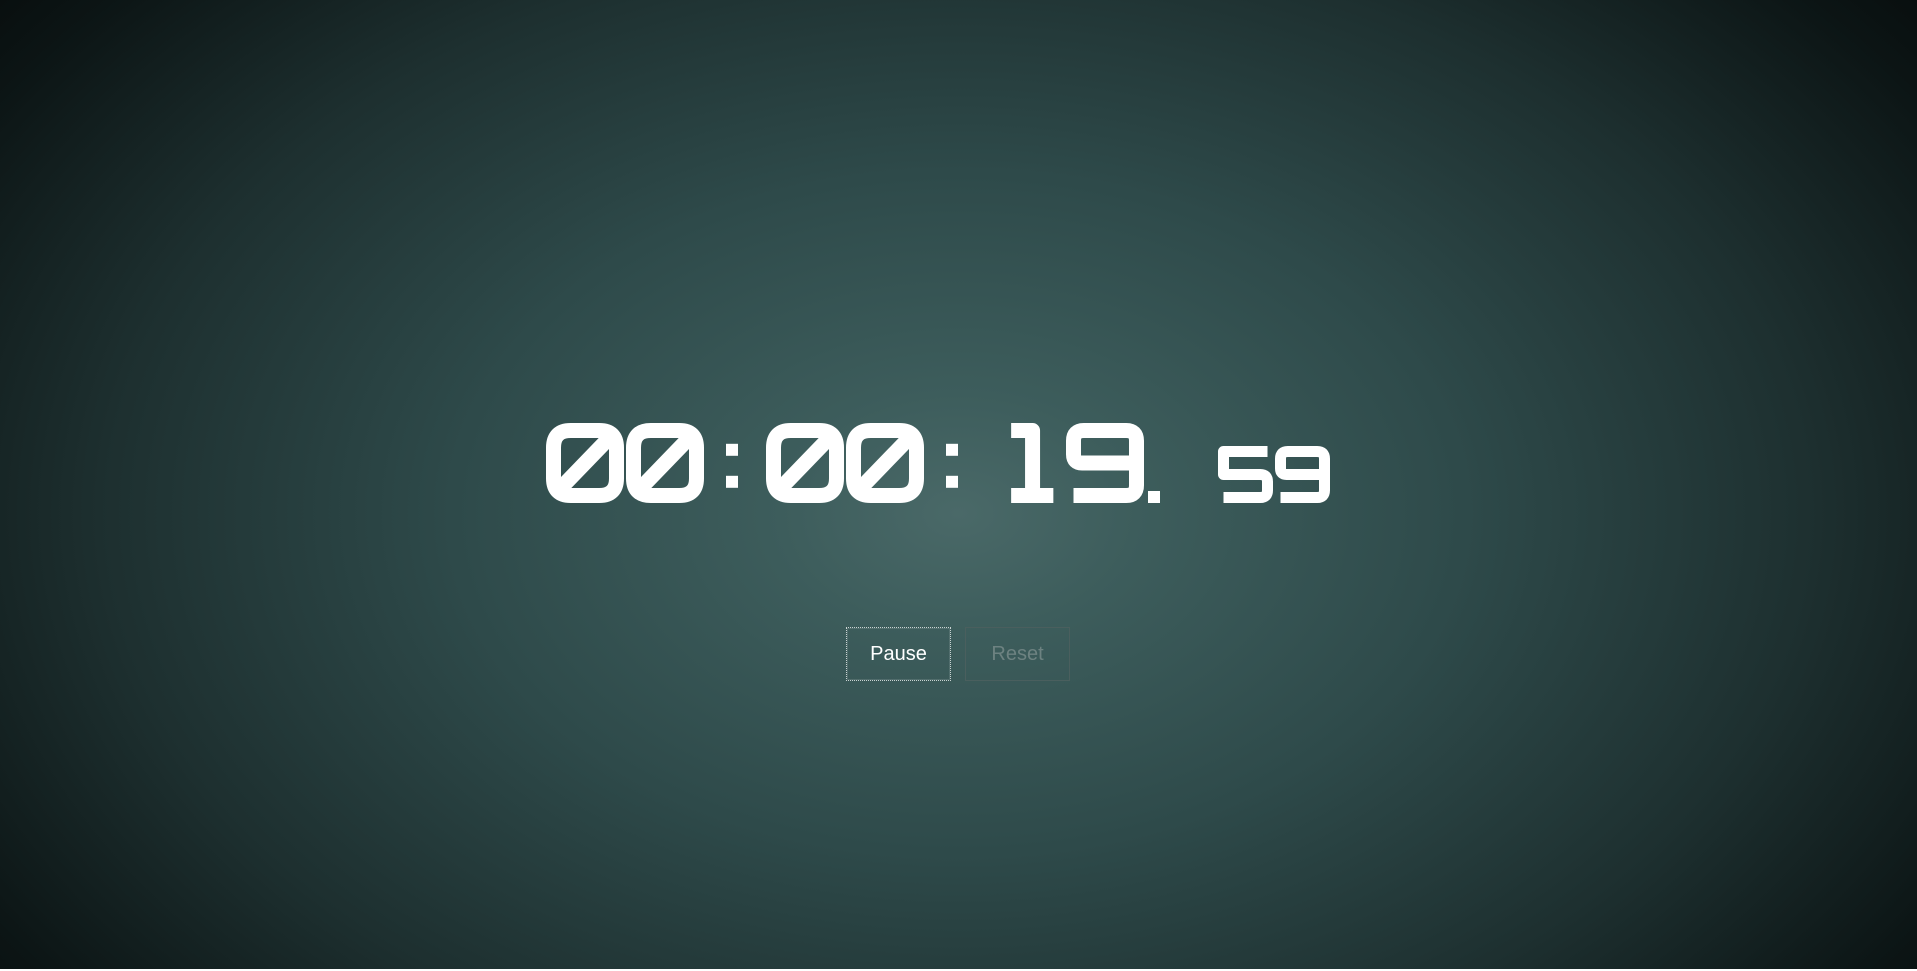 The image size is (1917, 971). Describe the element at coordinates (938, 463) in the screenshot. I see `timer-digits` at that location.